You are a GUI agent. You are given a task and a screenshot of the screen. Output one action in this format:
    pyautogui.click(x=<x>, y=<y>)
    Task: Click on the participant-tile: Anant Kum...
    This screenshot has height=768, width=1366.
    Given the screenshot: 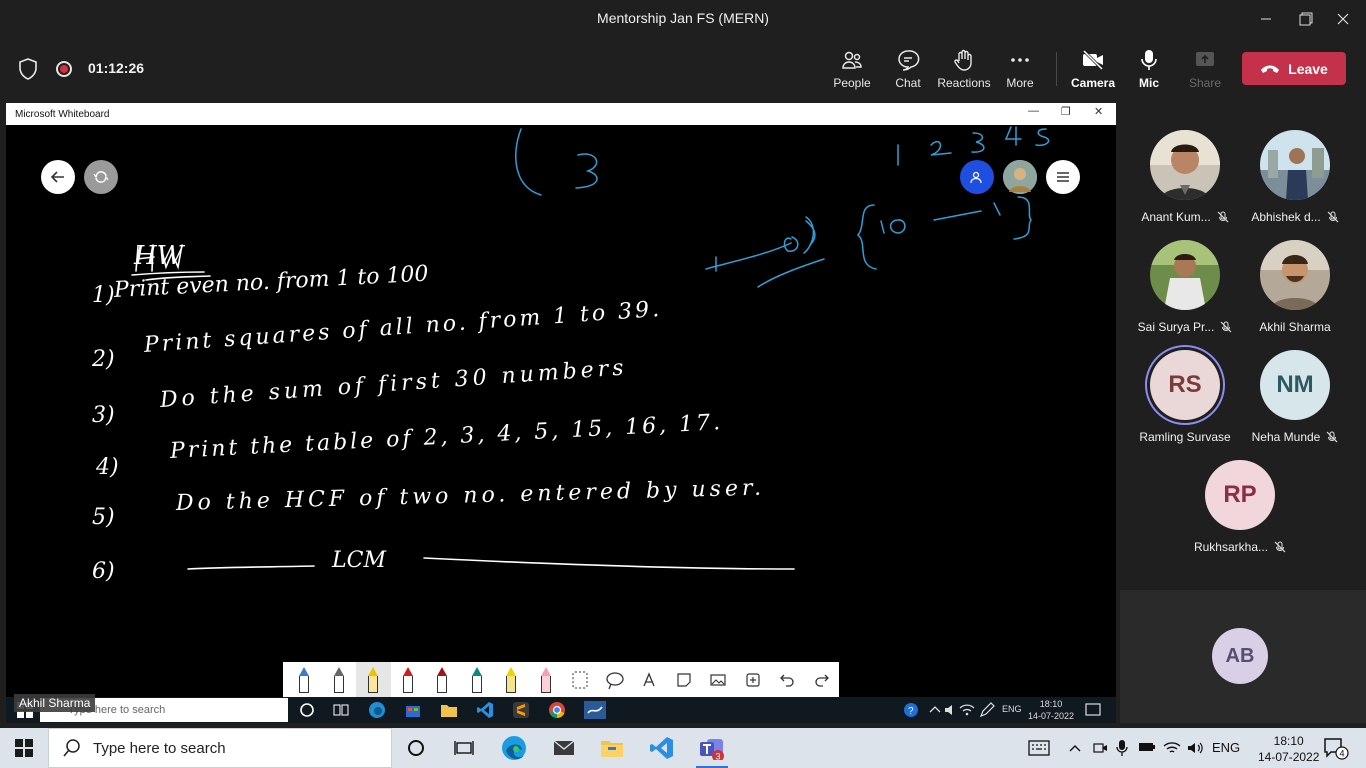 What is the action you would take?
    pyautogui.click(x=1185, y=163)
    